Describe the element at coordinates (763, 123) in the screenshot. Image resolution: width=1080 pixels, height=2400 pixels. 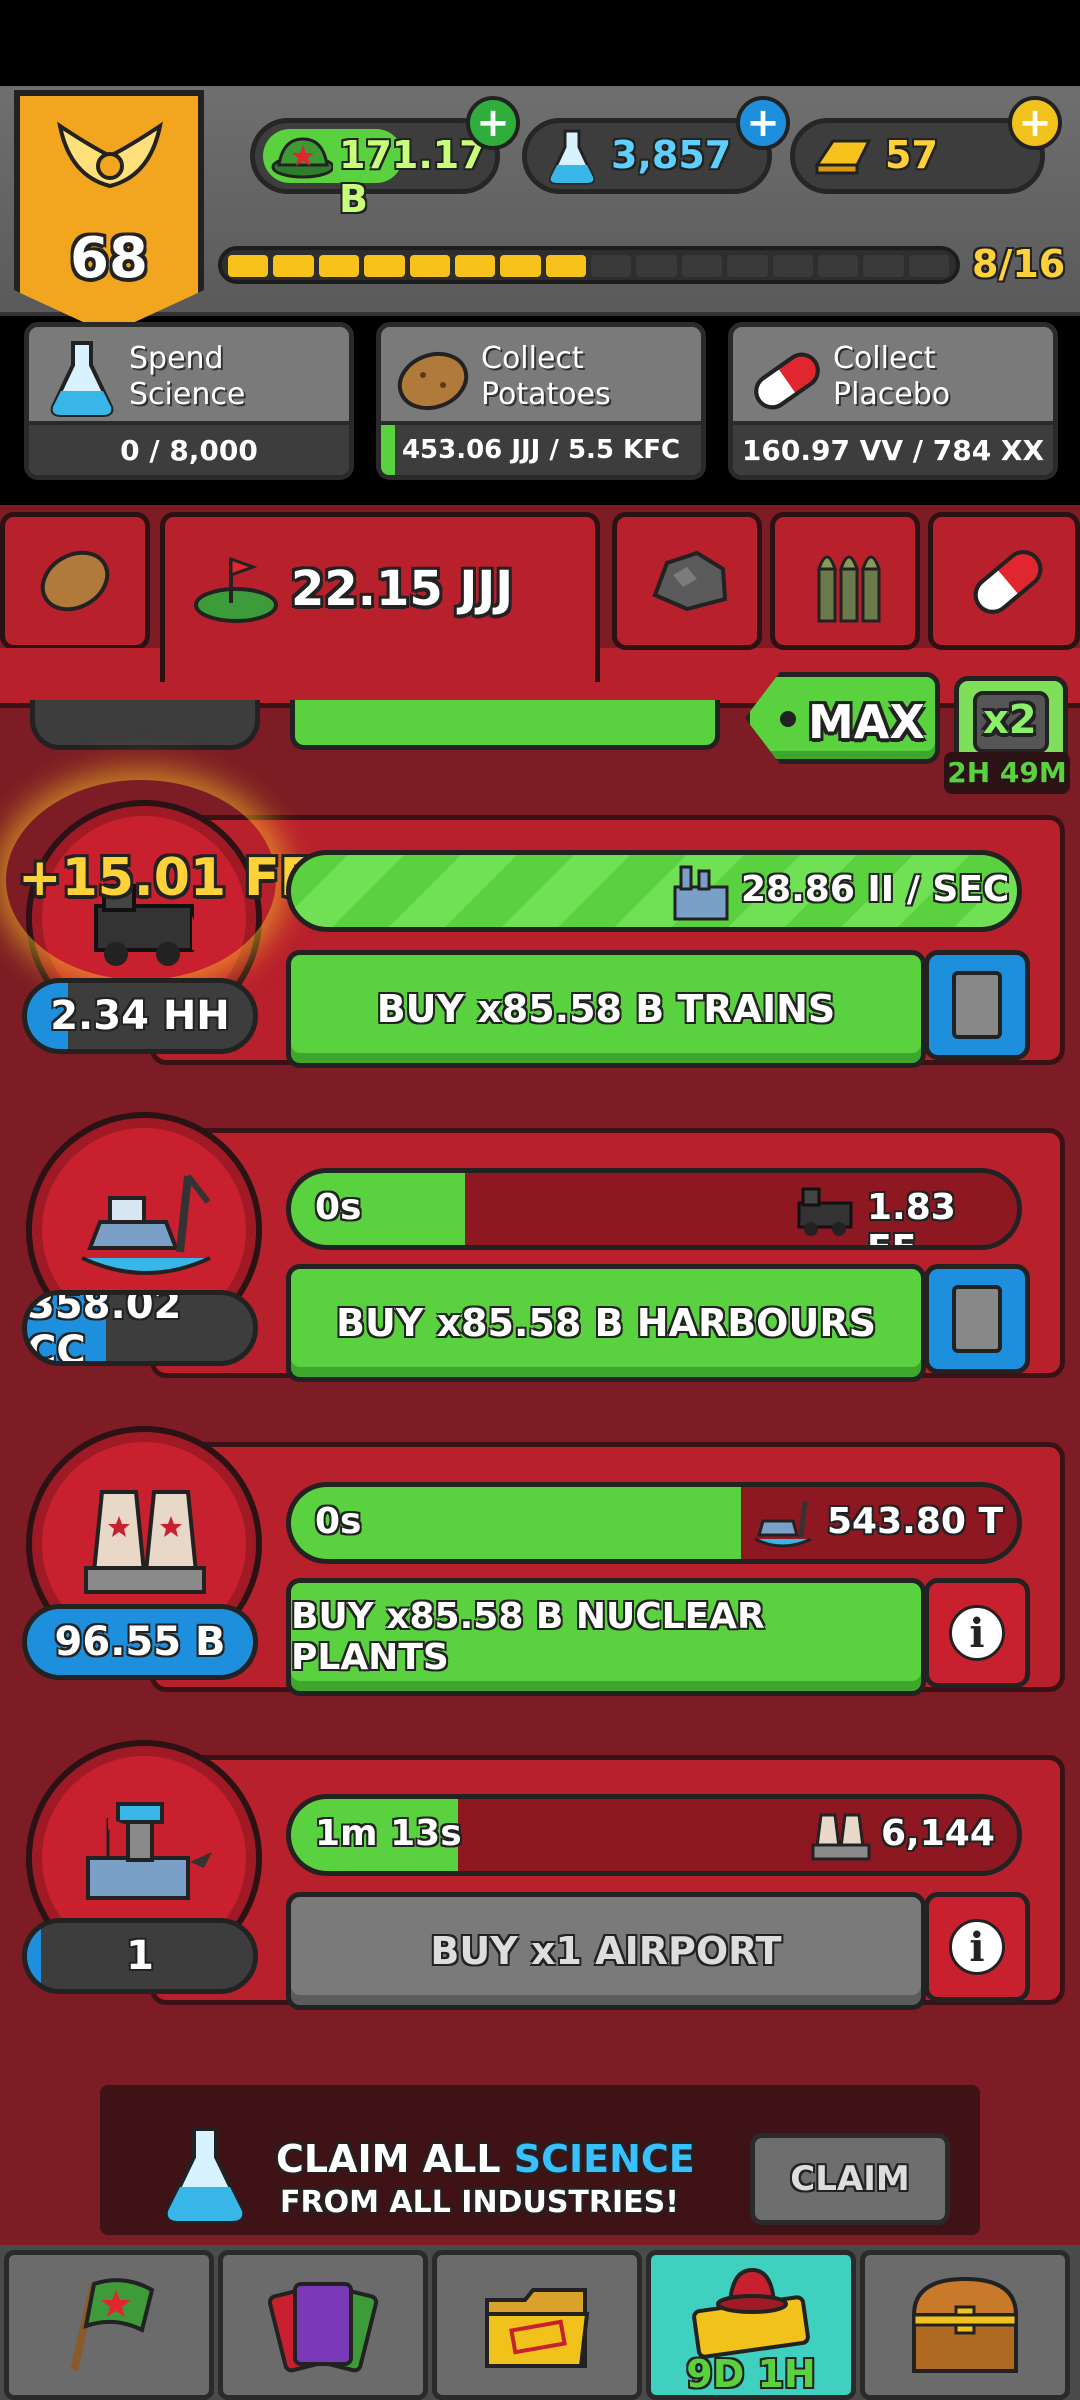
I see `add-science-button: +` at that location.